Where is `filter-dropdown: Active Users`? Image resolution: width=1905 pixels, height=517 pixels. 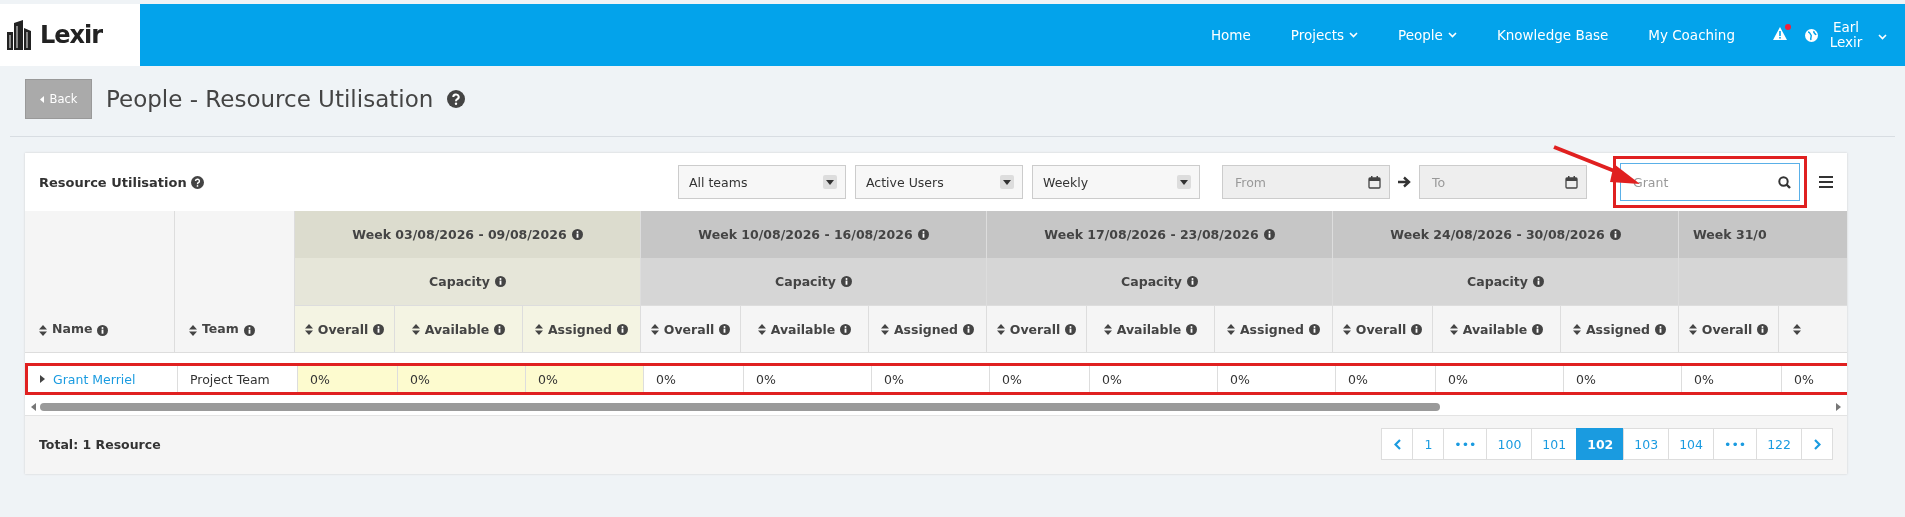 filter-dropdown: Active Users is located at coordinates (939, 182).